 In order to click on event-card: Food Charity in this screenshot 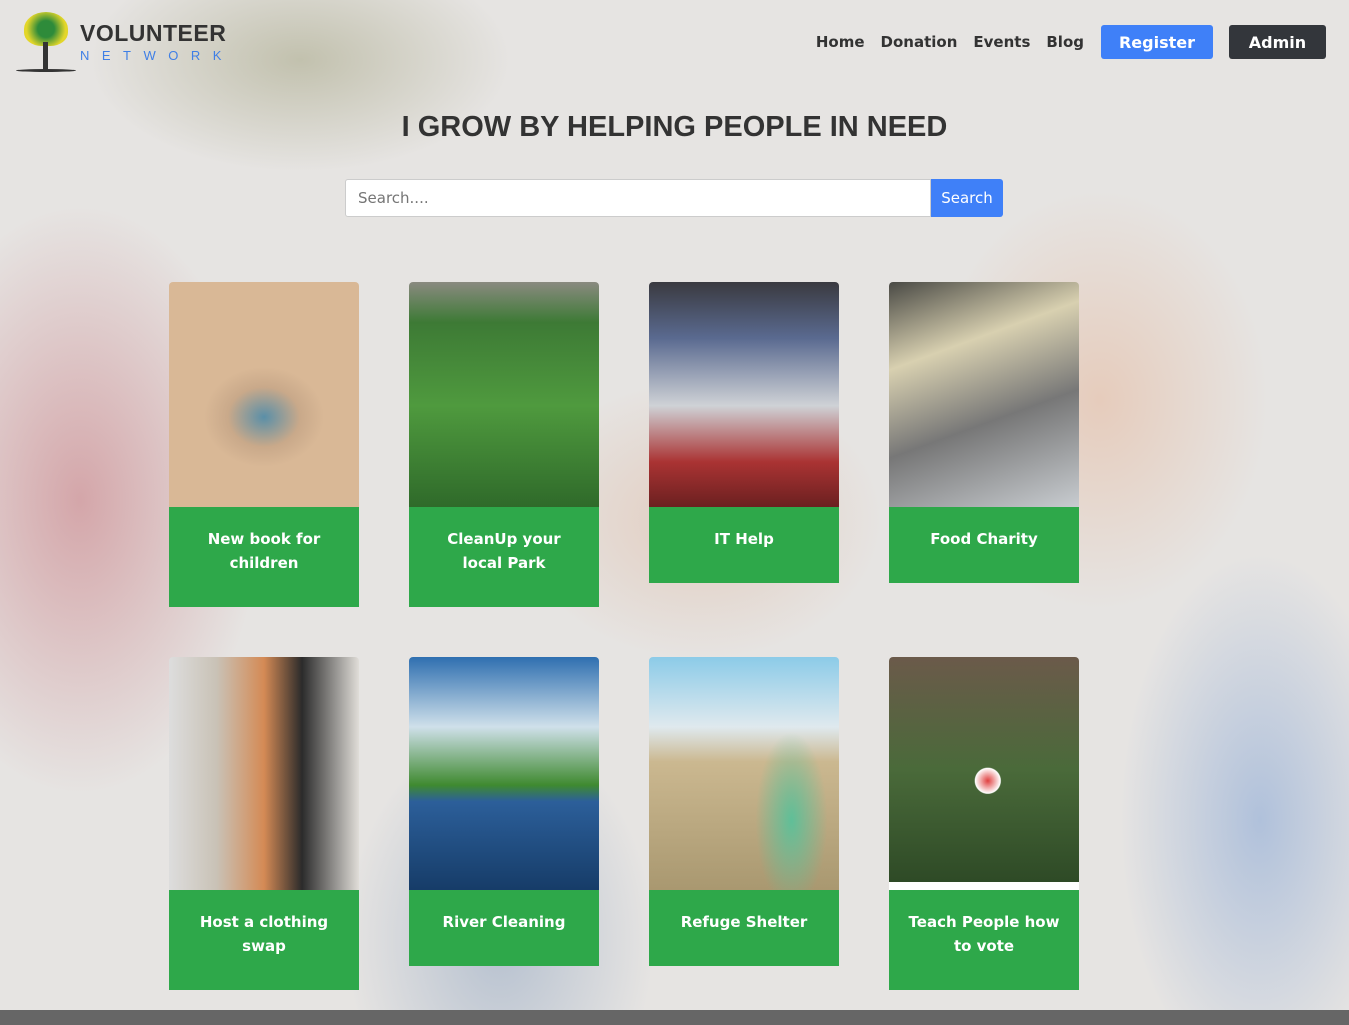, I will do `click(984, 432)`.